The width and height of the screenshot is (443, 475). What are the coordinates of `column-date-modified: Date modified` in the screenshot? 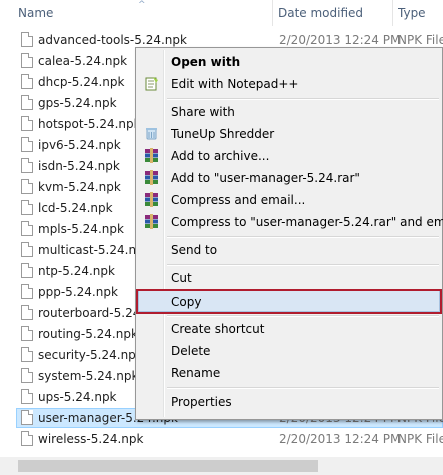 It's located at (334, 13).